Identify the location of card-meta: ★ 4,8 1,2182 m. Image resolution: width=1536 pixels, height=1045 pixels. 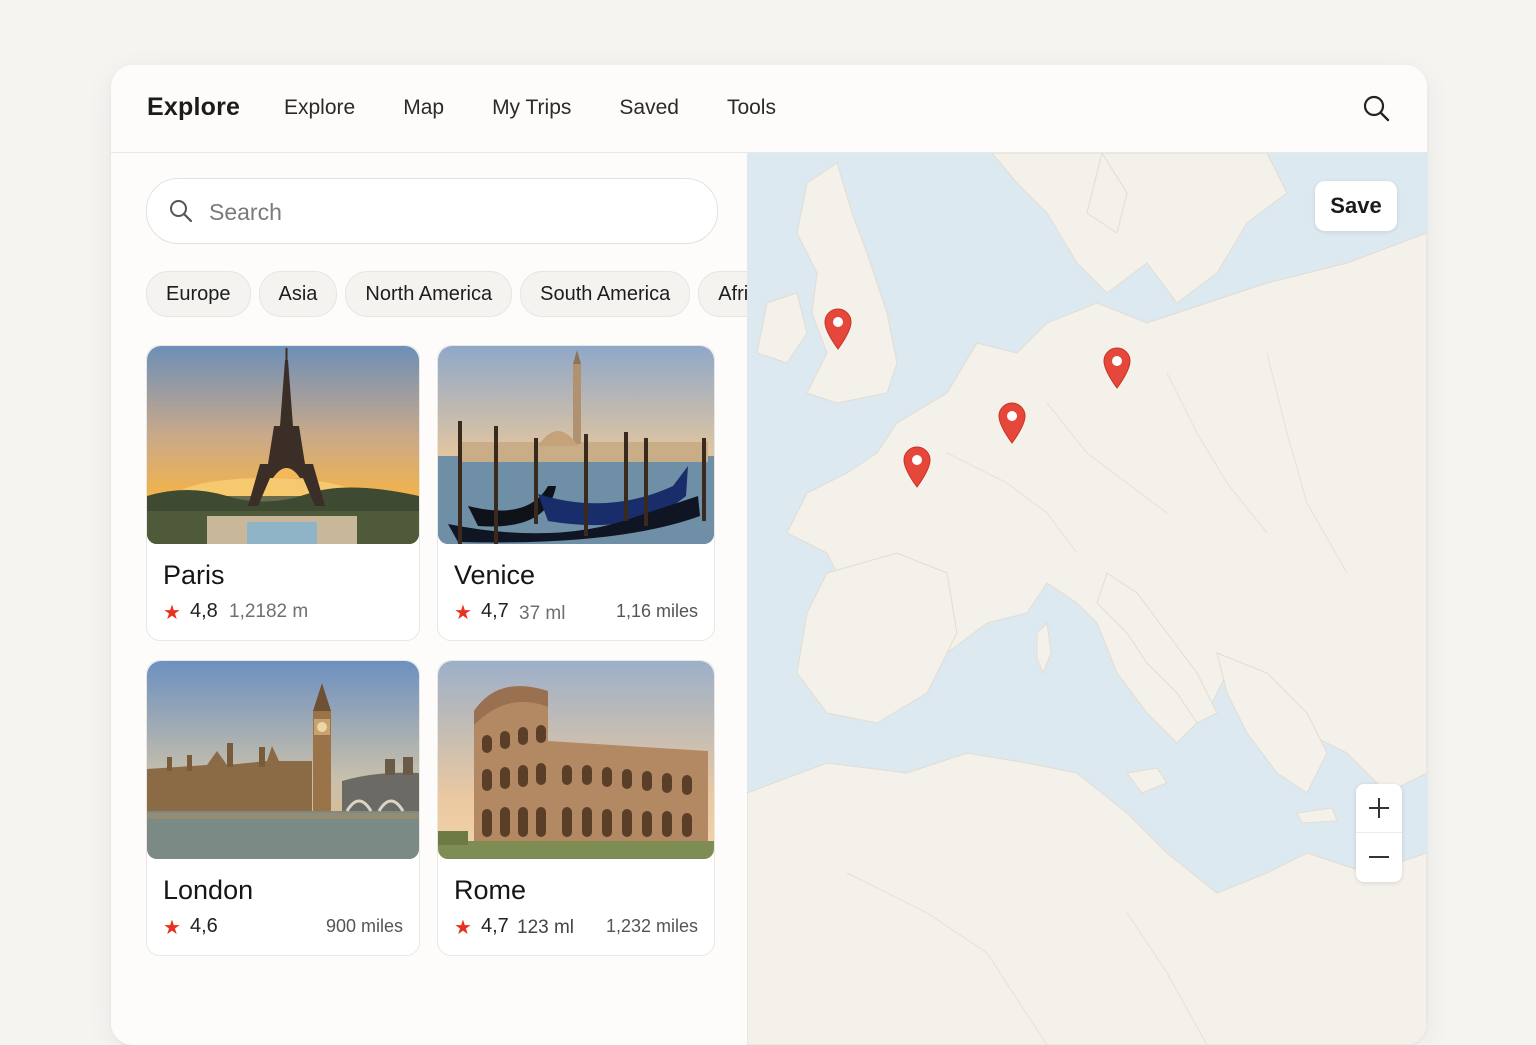
(283, 613).